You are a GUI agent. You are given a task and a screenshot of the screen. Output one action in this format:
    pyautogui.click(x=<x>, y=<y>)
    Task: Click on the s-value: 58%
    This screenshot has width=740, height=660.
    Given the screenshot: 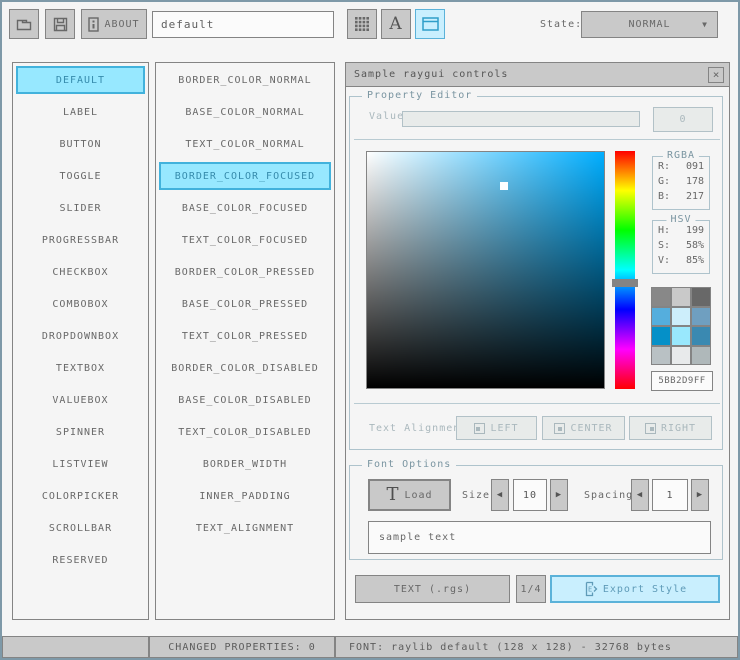 What is the action you would take?
    pyautogui.click(x=694, y=245)
    